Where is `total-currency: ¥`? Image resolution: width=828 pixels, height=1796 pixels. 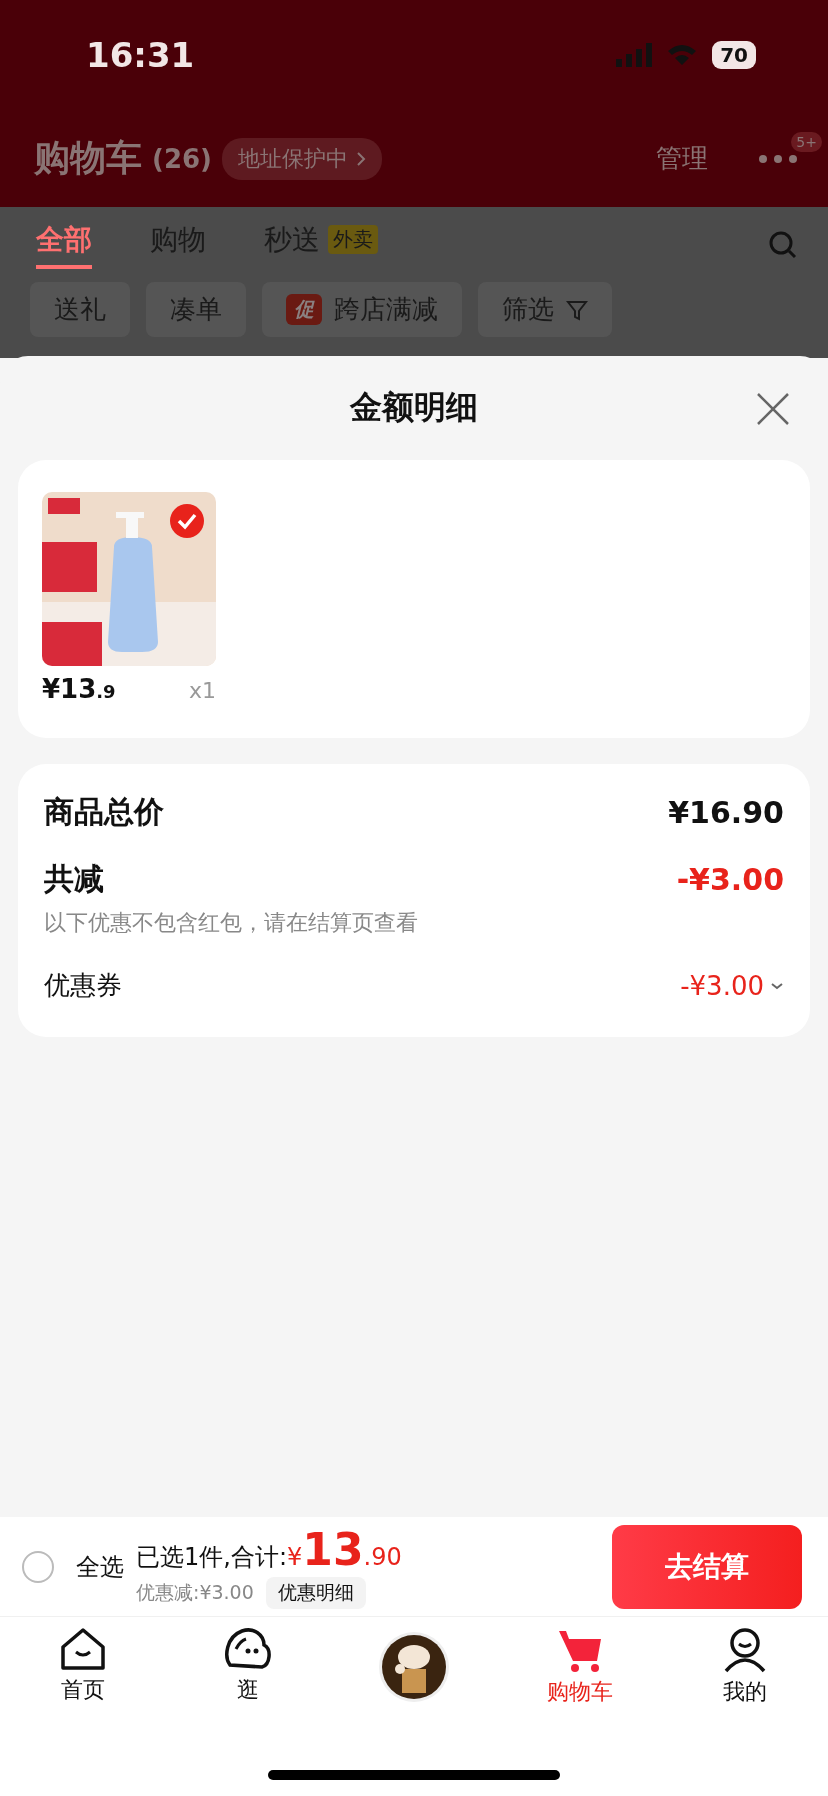
total-currency: ¥ is located at coordinates (295, 1557).